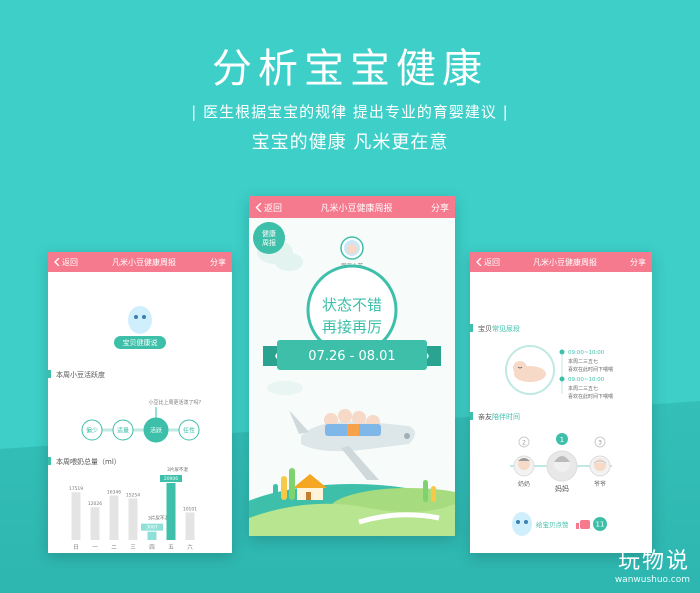  What do you see at coordinates (88, 461) in the screenshot?
I see `milk-chart-title: 本周喂奶总量（ml）` at bounding box center [88, 461].